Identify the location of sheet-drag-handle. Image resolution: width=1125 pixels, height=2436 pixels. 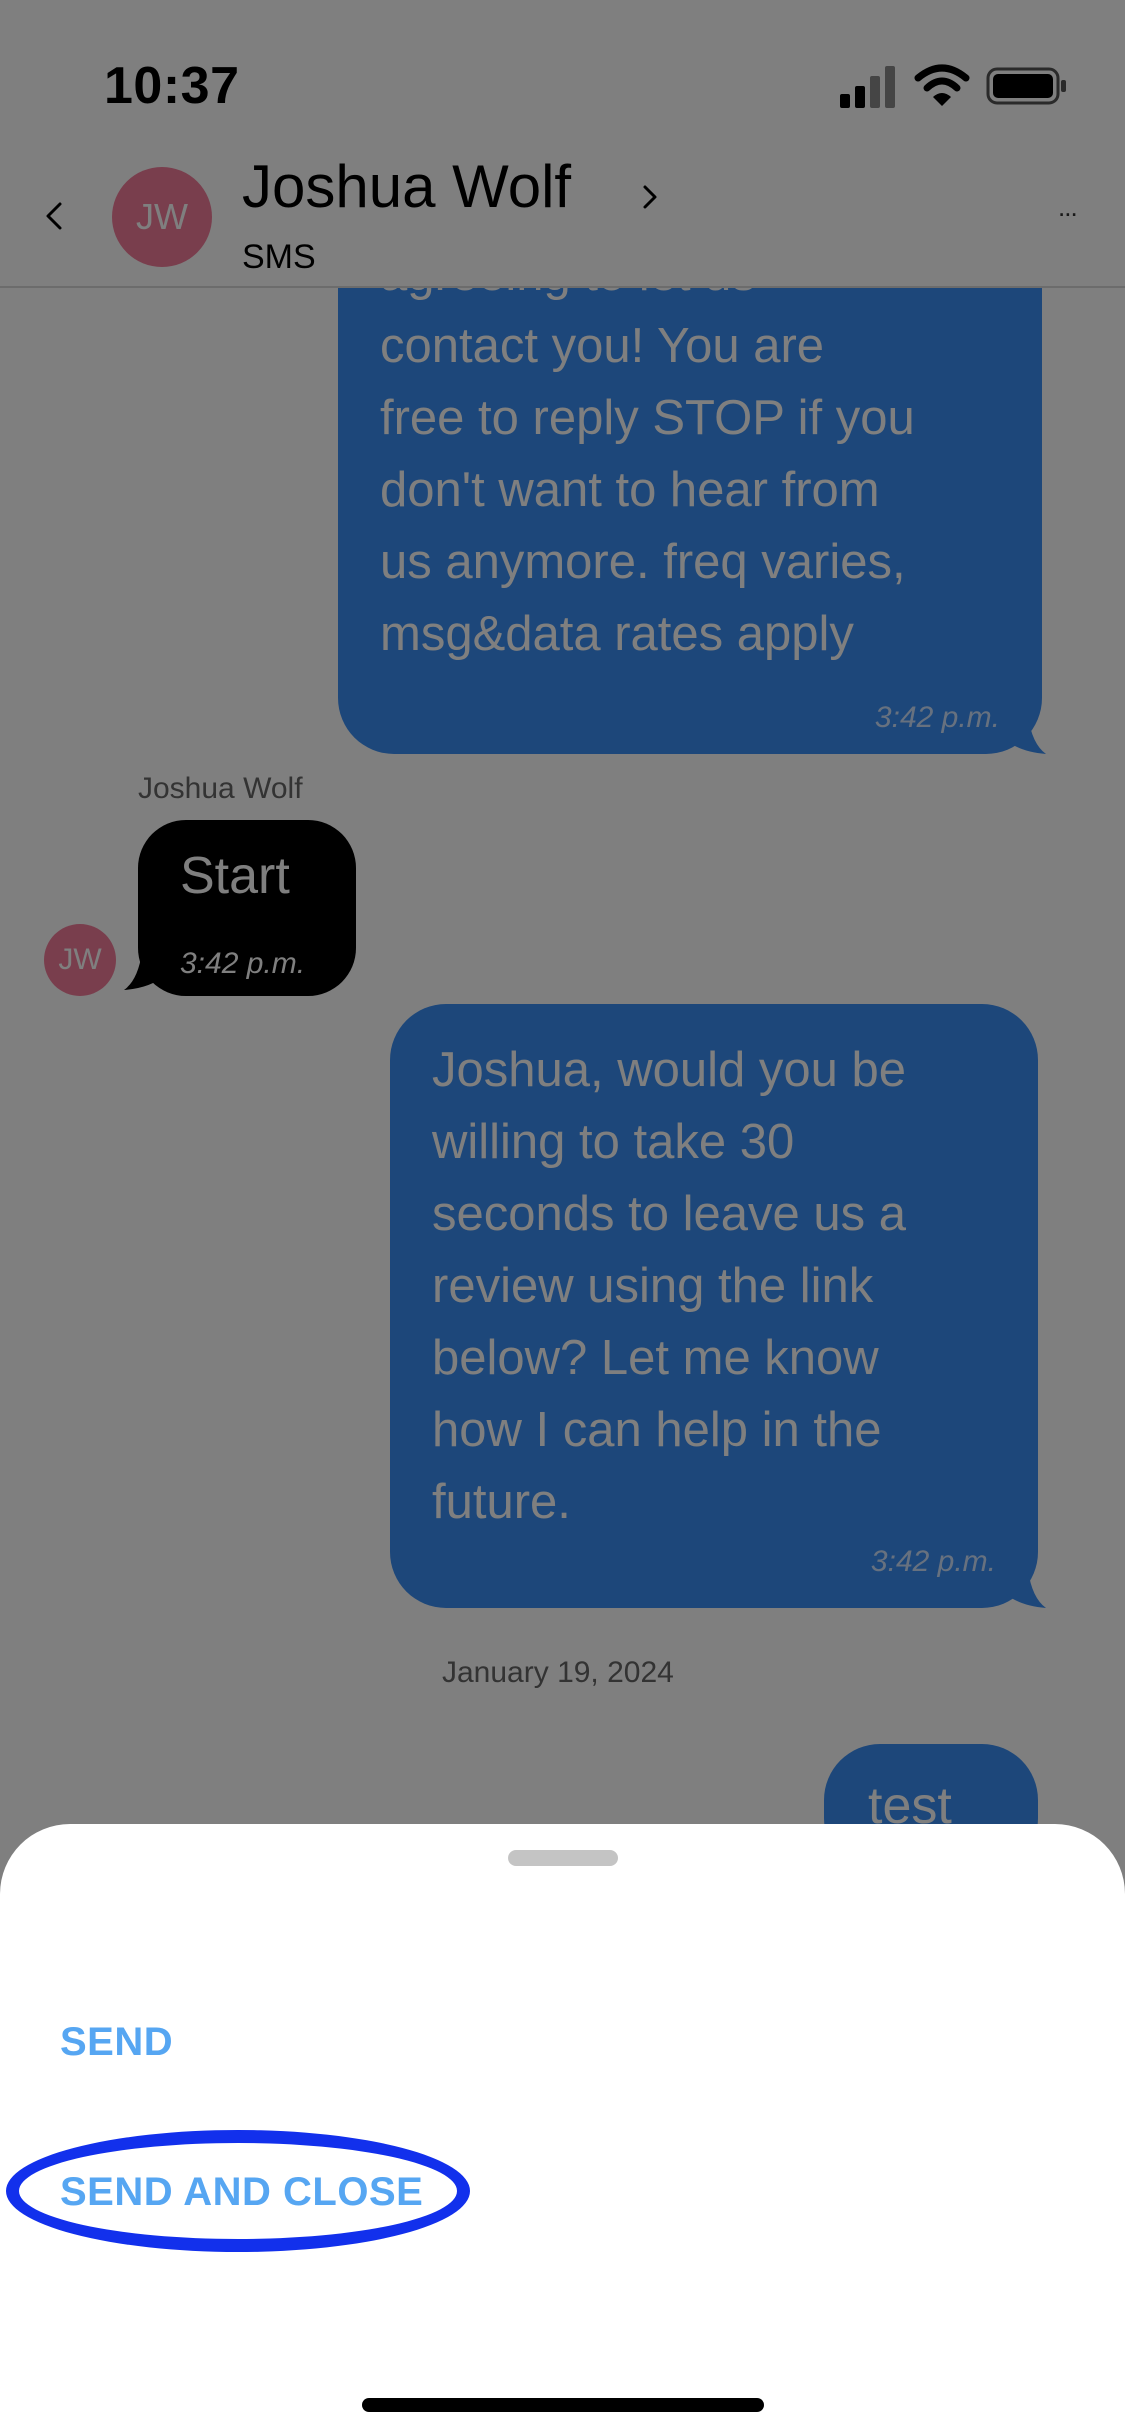
(563, 1858).